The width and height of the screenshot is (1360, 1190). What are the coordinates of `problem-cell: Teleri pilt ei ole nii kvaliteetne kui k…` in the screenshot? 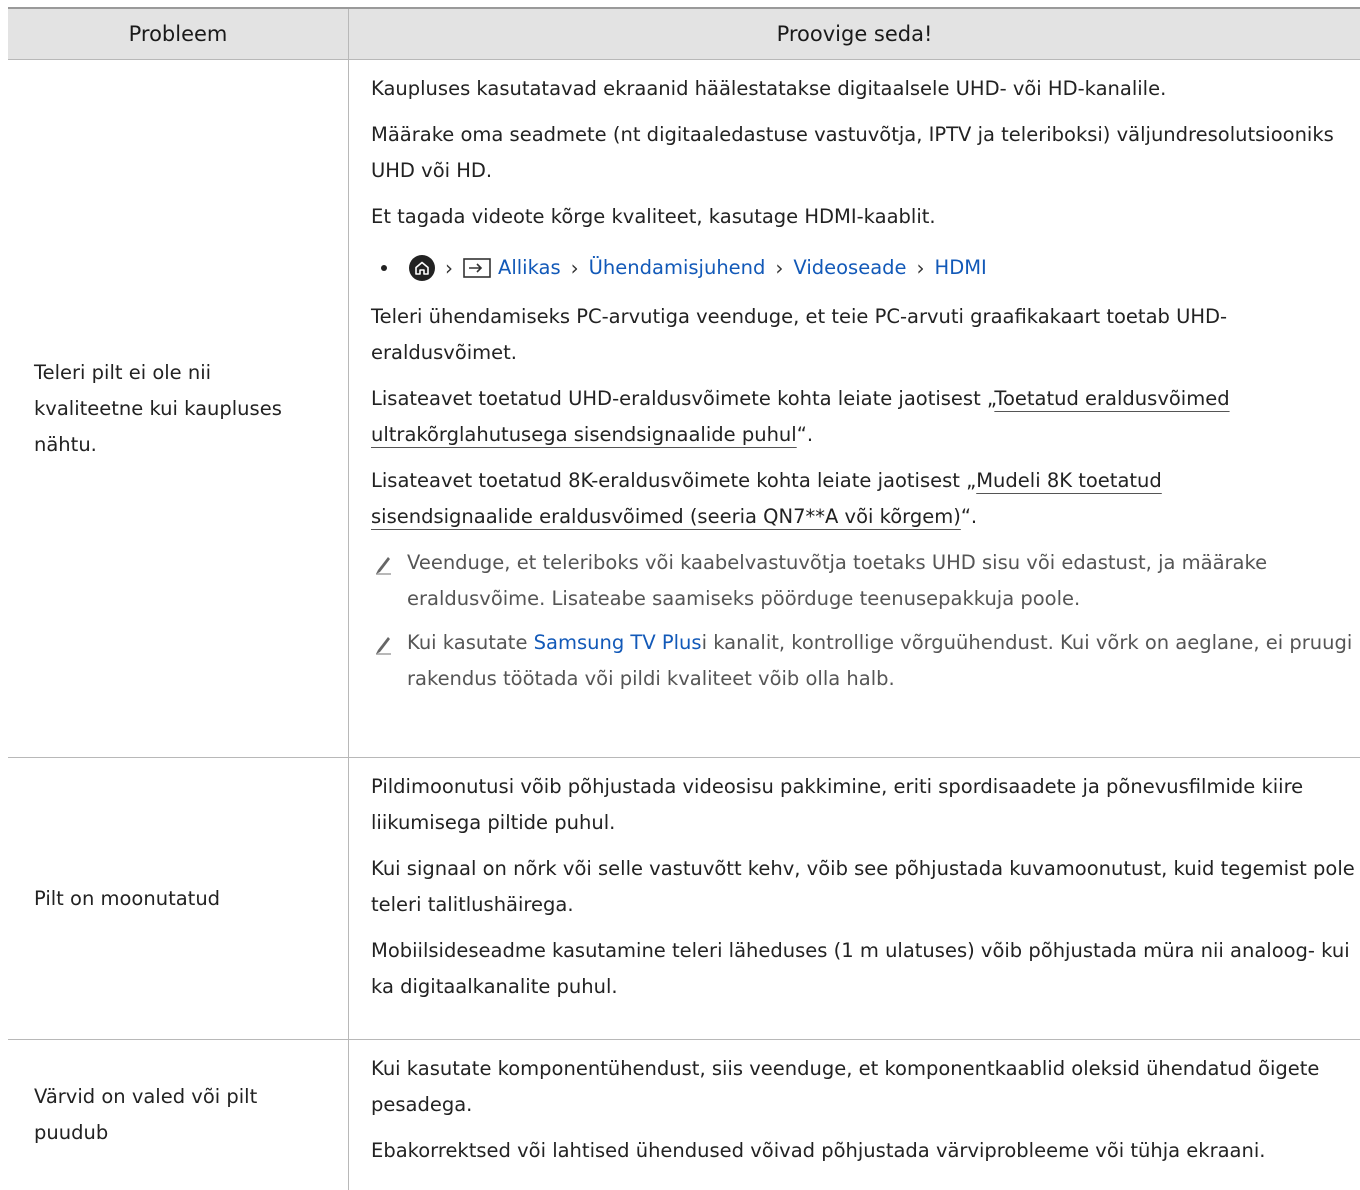 It's located at (178, 408).